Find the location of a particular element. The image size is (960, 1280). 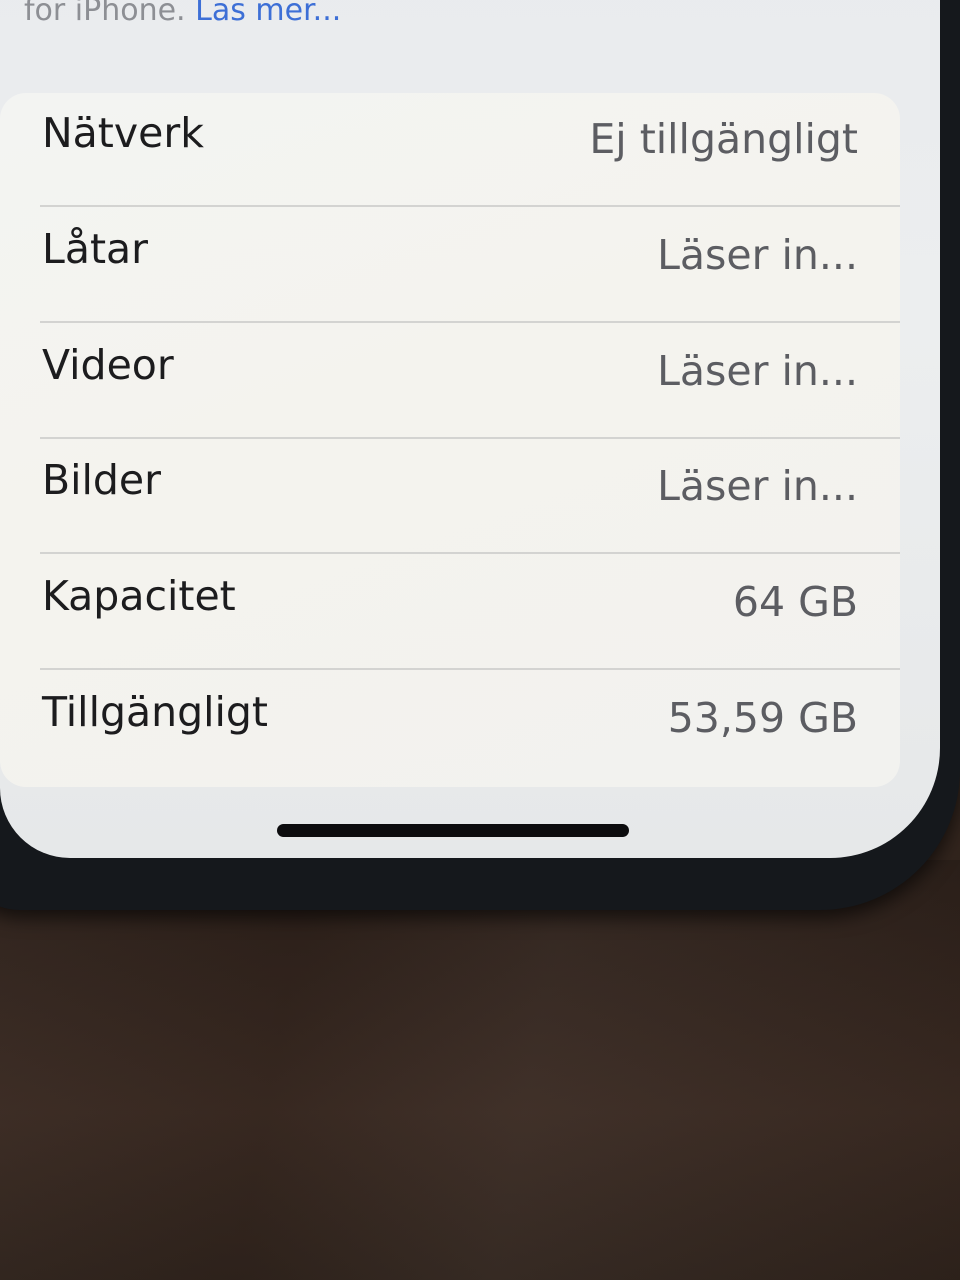

row-label-capacity: Kapacitet is located at coordinates (139, 596).